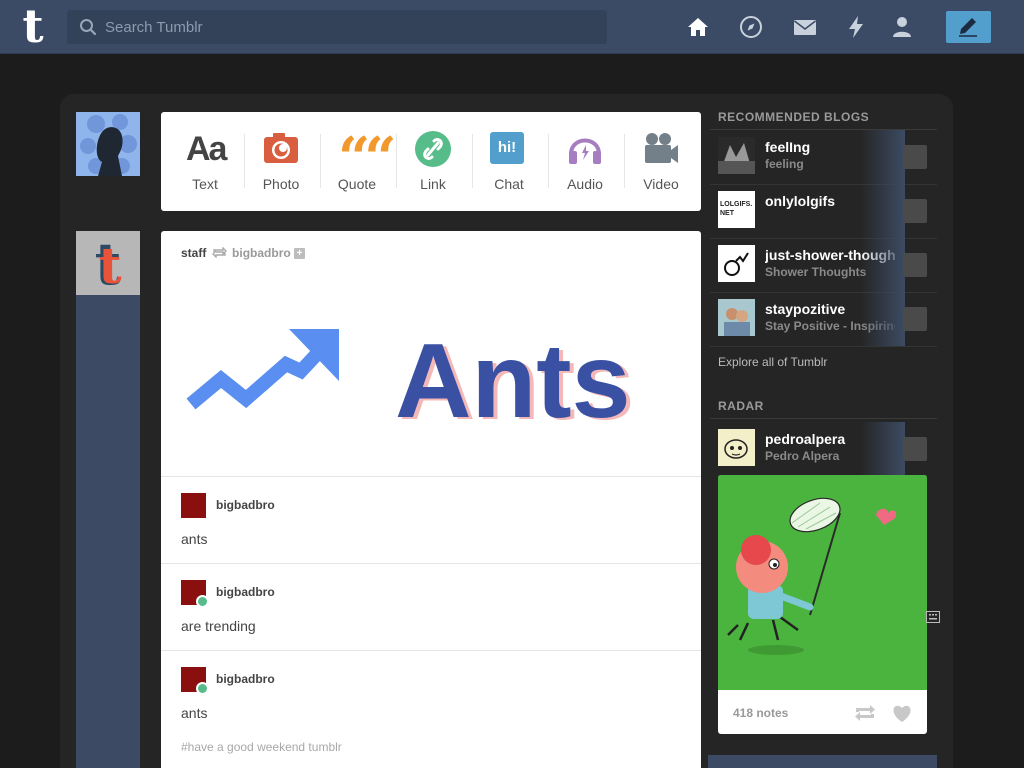  I want to click on recommended-blog-row: LOLGIFS. NET onlylolgifs, so click(823, 211).